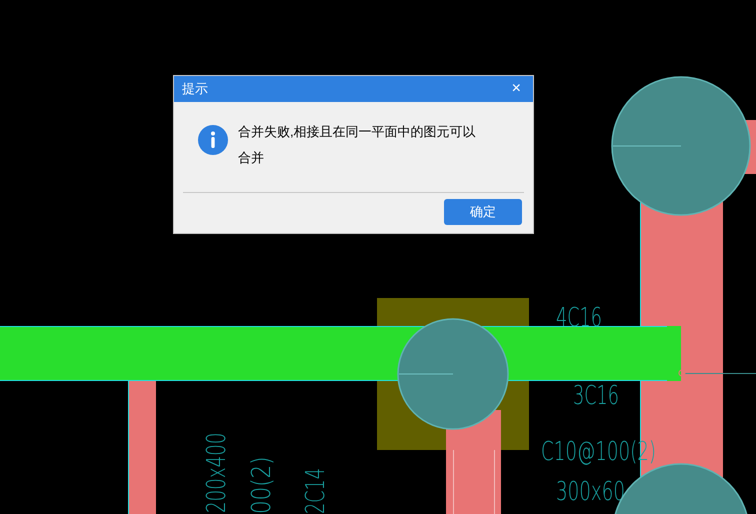  I want to click on dimension-label: 3C16, so click(607, 396).